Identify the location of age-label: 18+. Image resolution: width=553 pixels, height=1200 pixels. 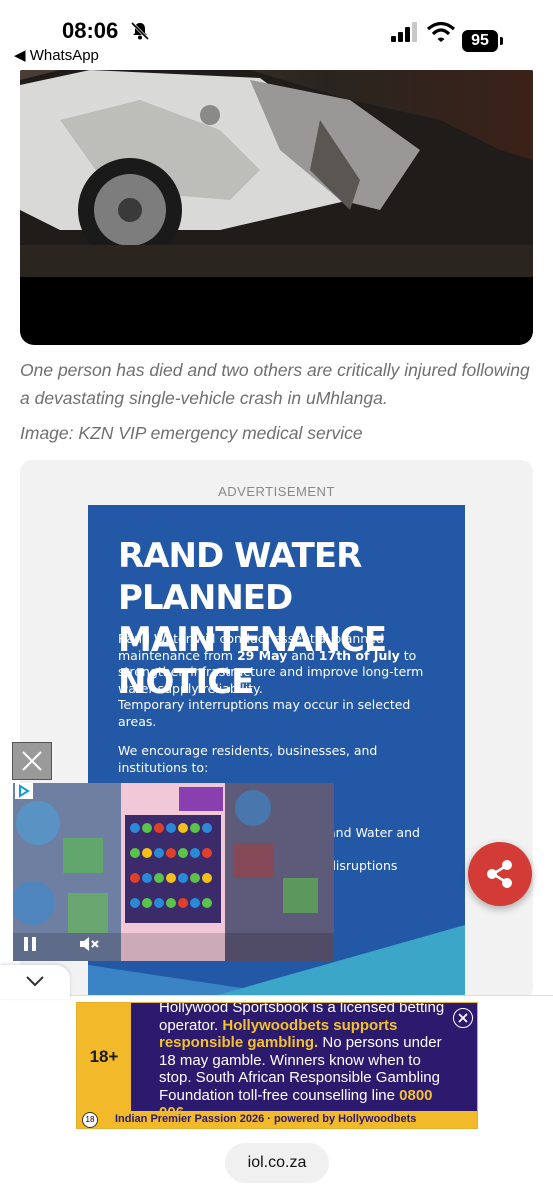
(104, 1056).